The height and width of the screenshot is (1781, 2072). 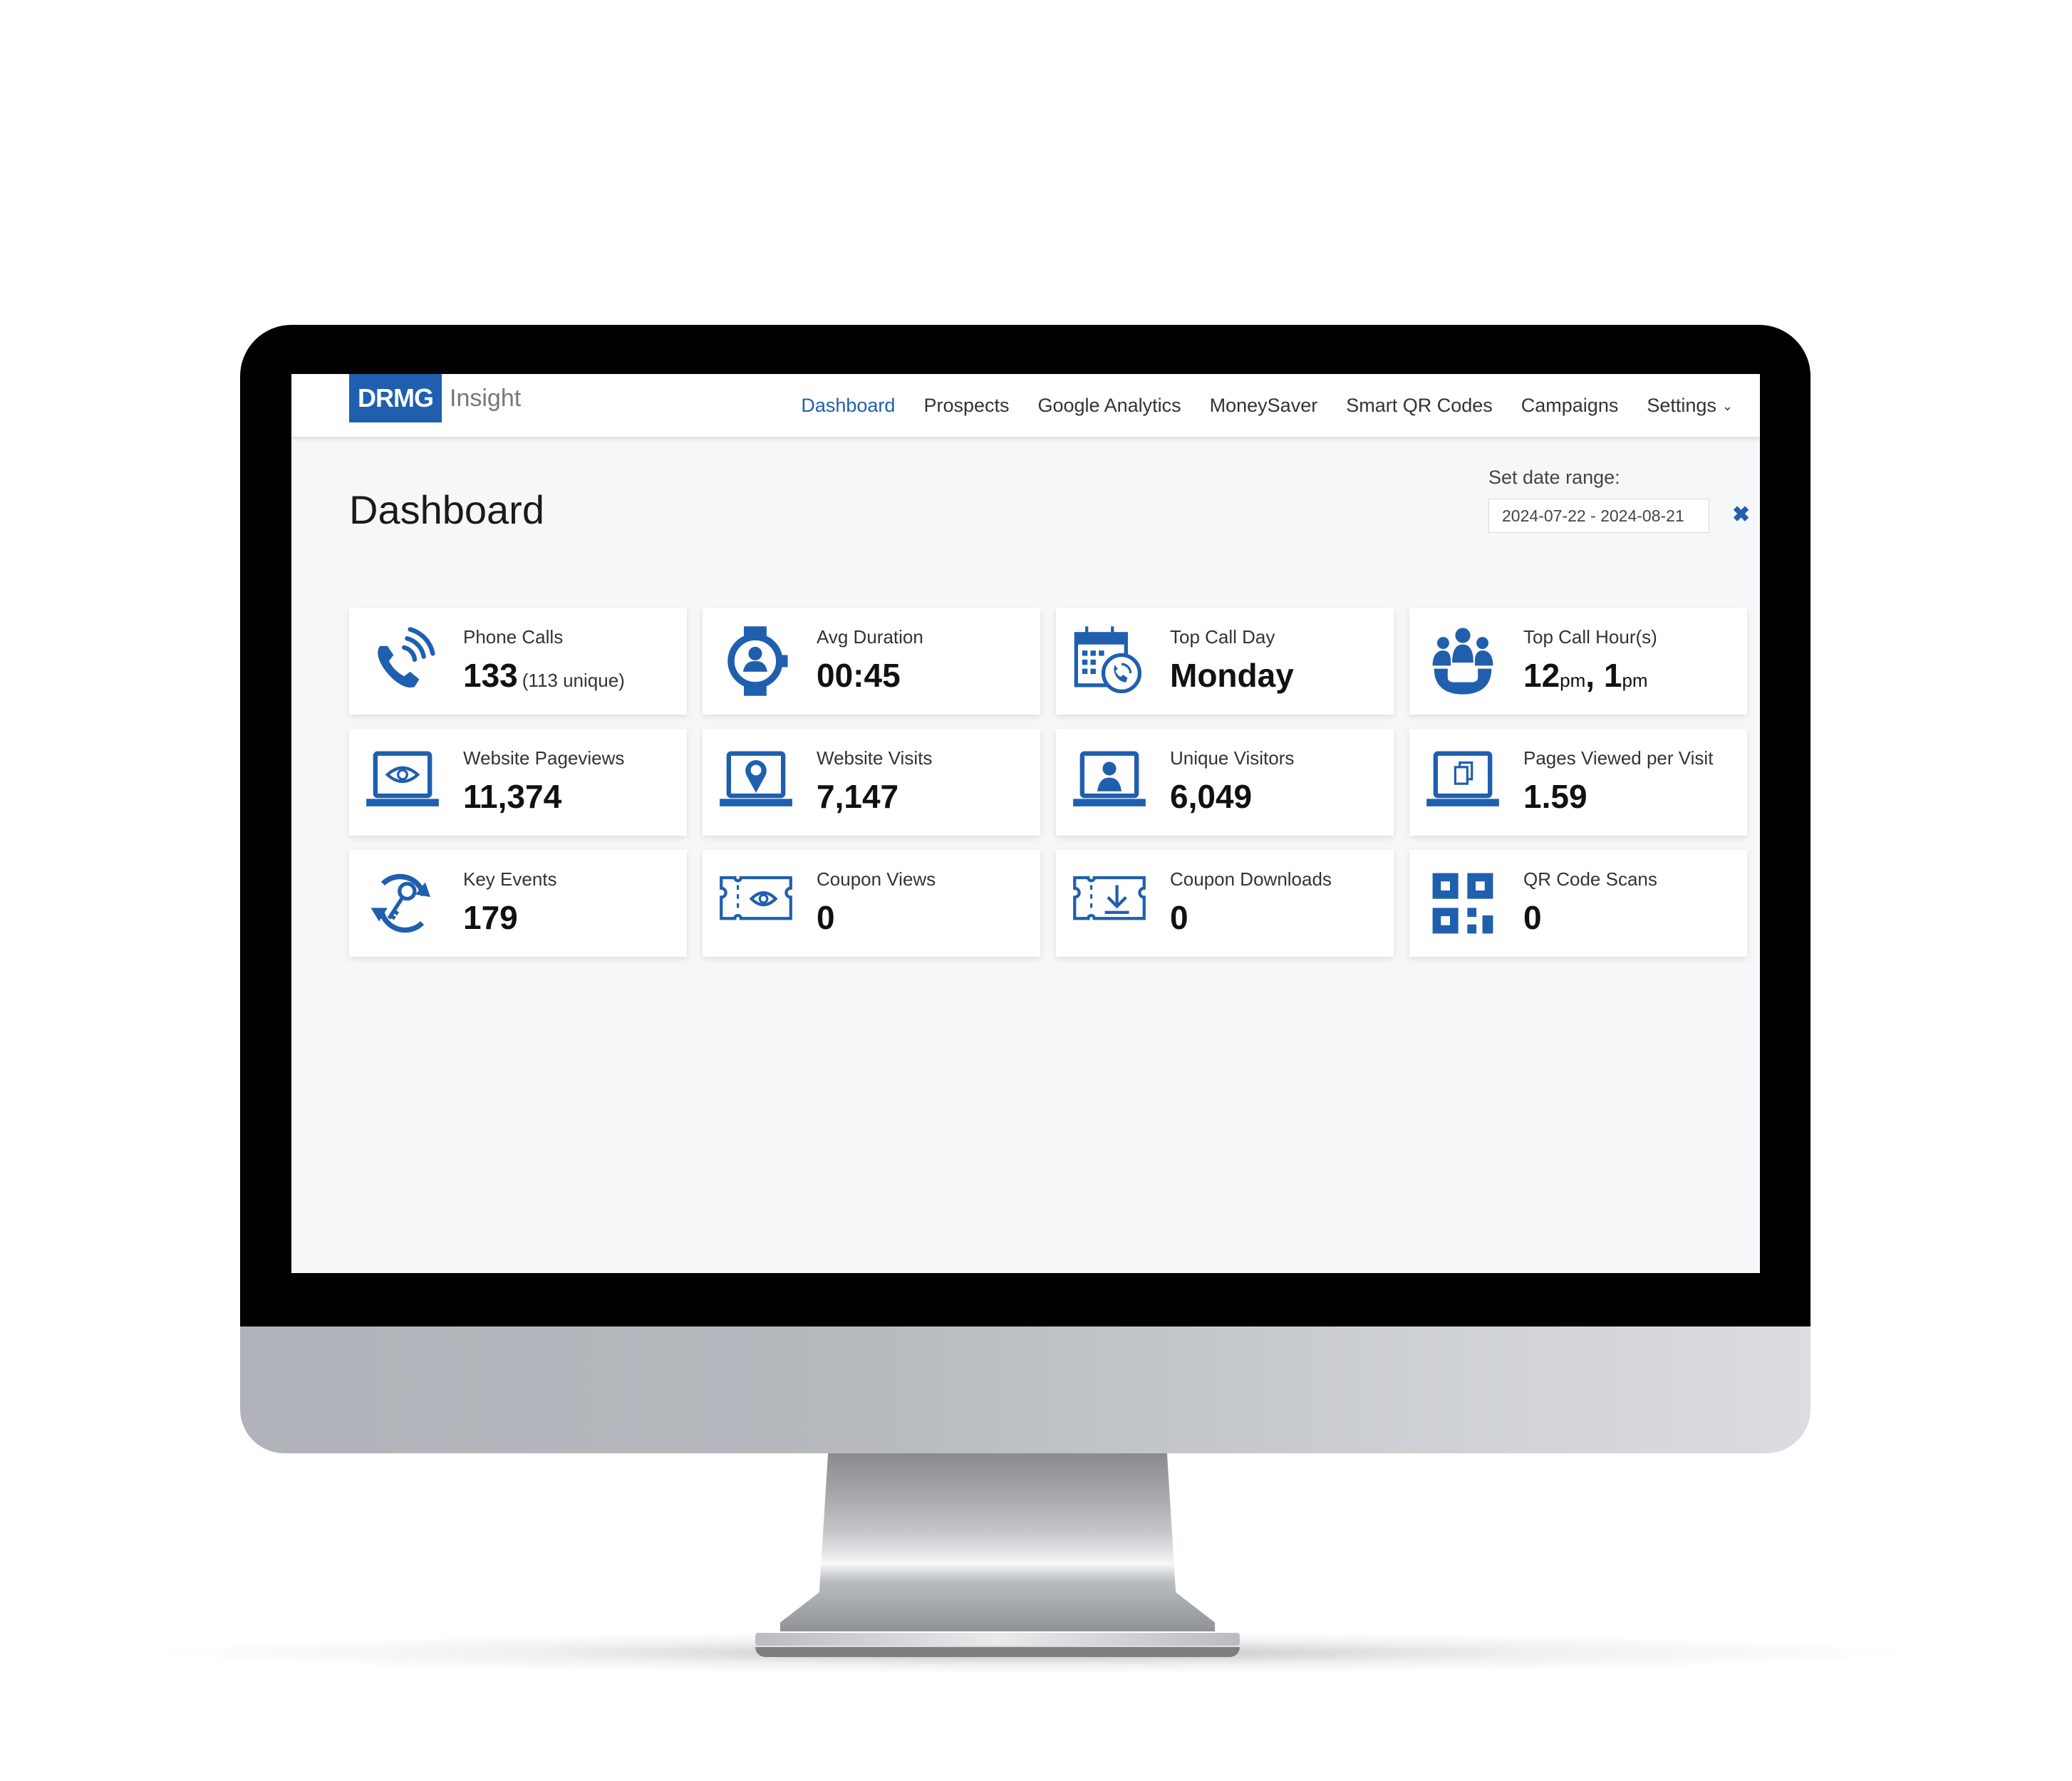 I want to click on metric-label: Top Call Hour(s), so click(x=1590, y=637).